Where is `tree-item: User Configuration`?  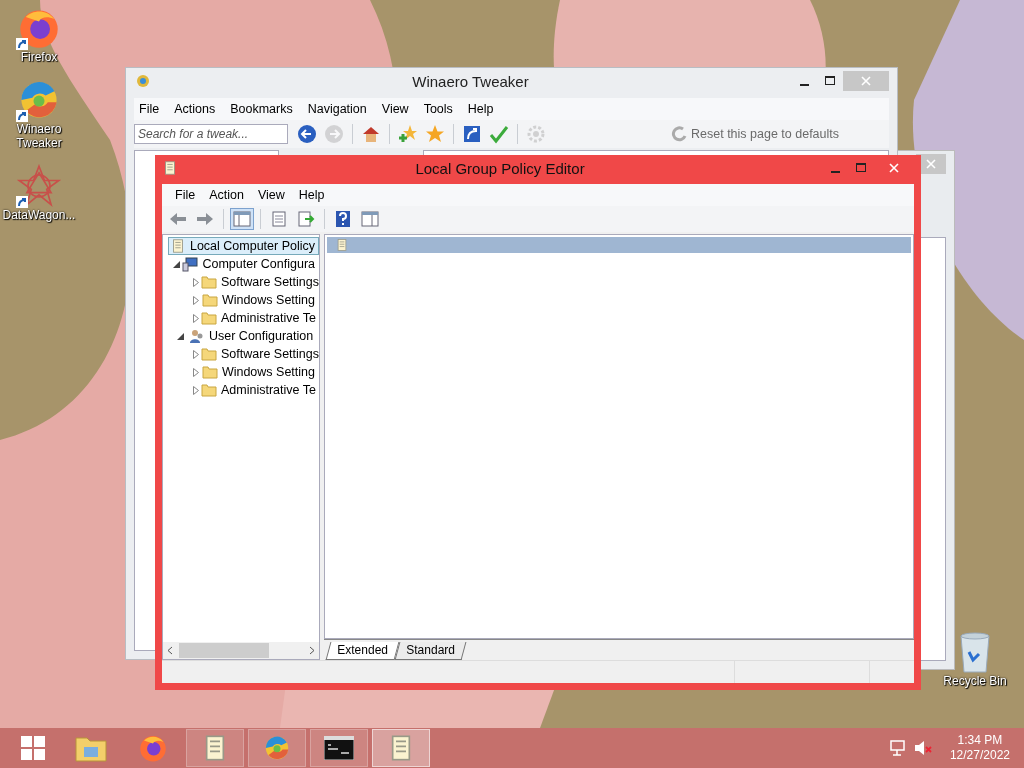
tree-item: User Configuration is located at coordinates (252, 336).